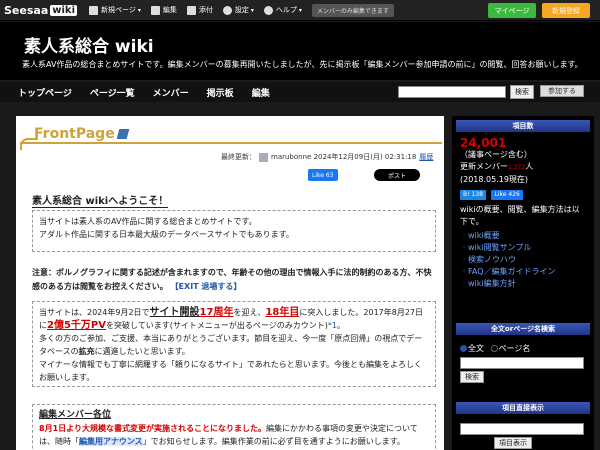 This screenshot has width=600, height=450. Describe the element at coordinates (517, 167) in the screenshot. I see `members-count: 1,372` at that location.